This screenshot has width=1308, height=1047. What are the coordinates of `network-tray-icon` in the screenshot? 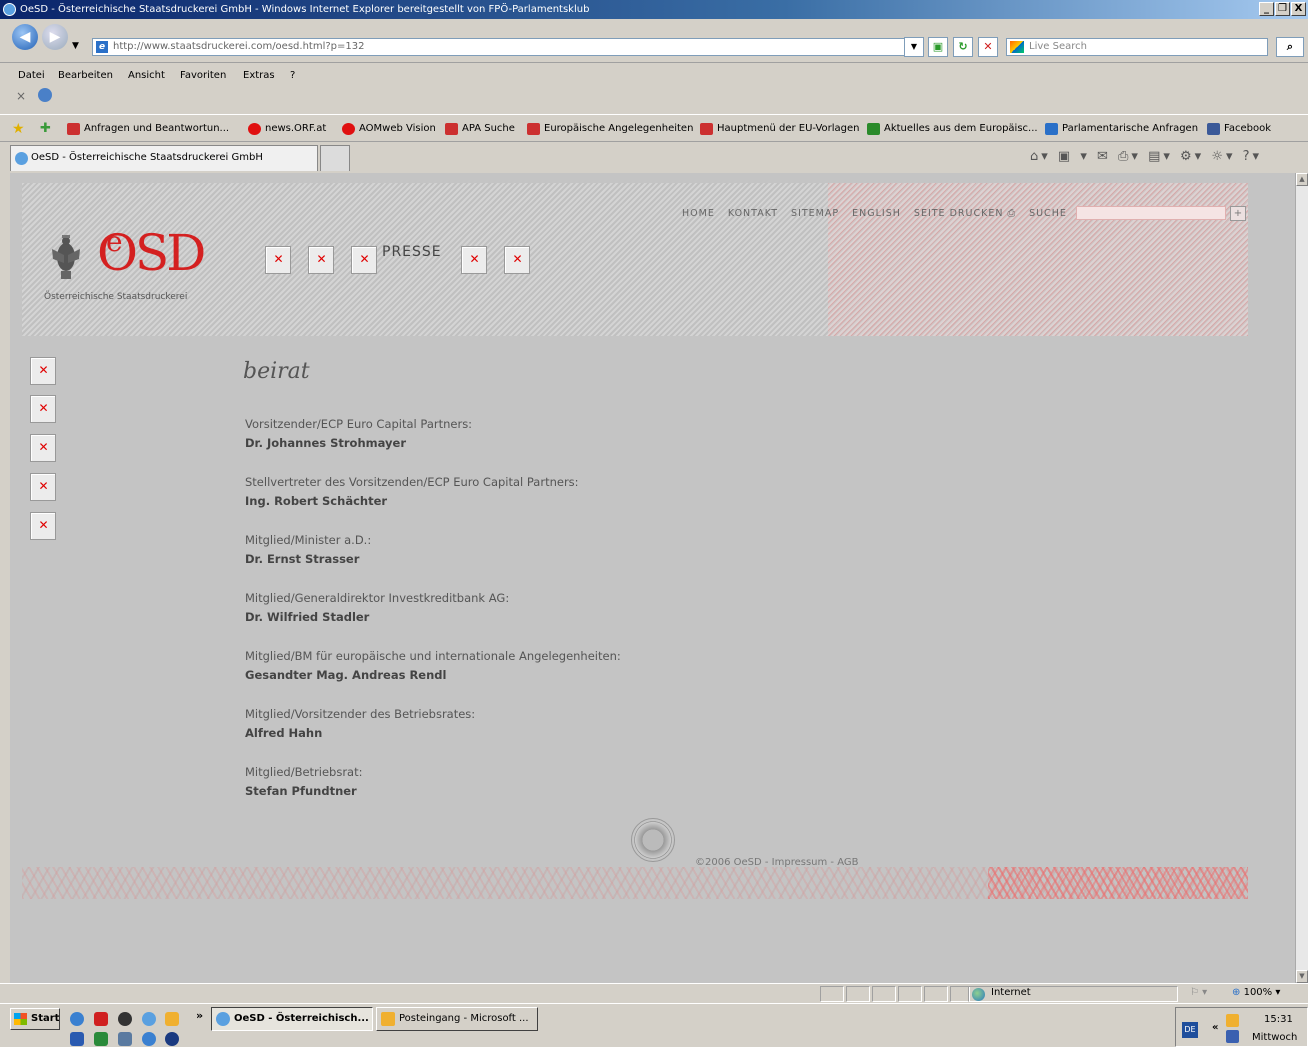 It's located at (1232, 1036).